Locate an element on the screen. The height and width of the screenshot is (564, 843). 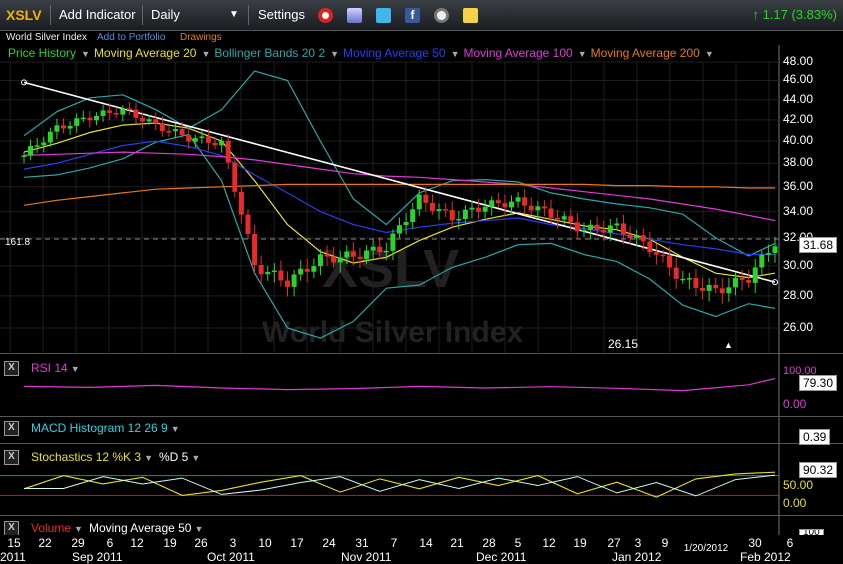
volume-ma-label: Moving Average 50 is located at coordinates (140, 528).